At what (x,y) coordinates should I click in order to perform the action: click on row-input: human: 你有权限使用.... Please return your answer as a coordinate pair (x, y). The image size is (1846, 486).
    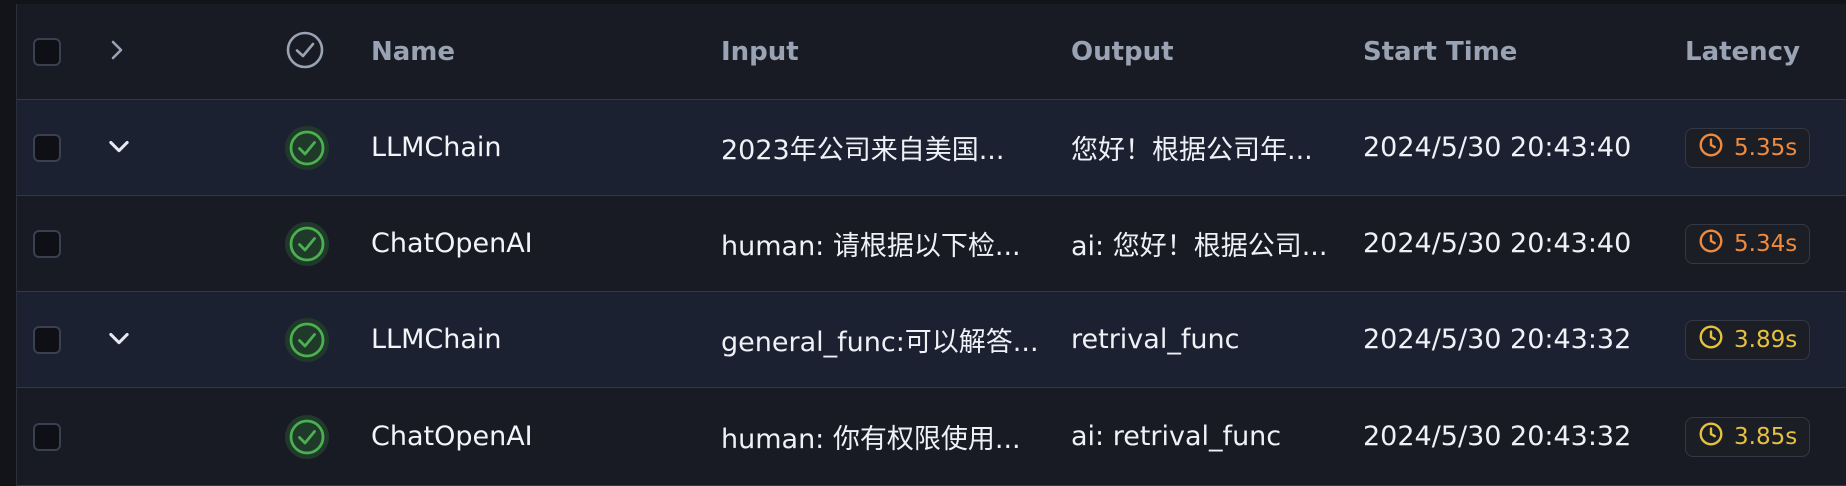
    Looking at the image, I should click on (871, 439).